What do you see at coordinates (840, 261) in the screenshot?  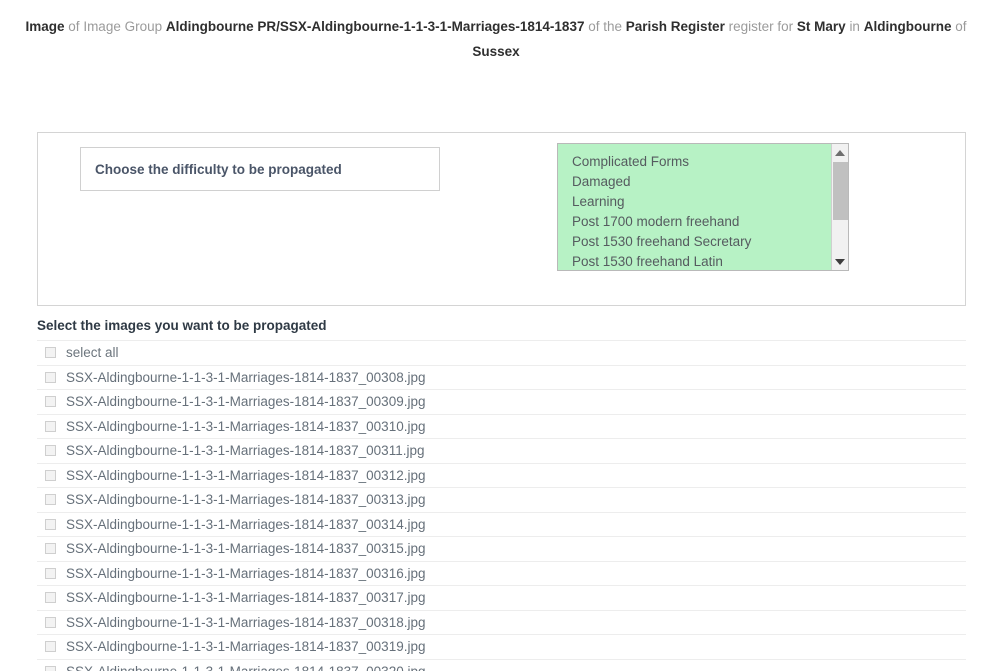 I see `triangle-down-icon` at bounding box center [840, 261].